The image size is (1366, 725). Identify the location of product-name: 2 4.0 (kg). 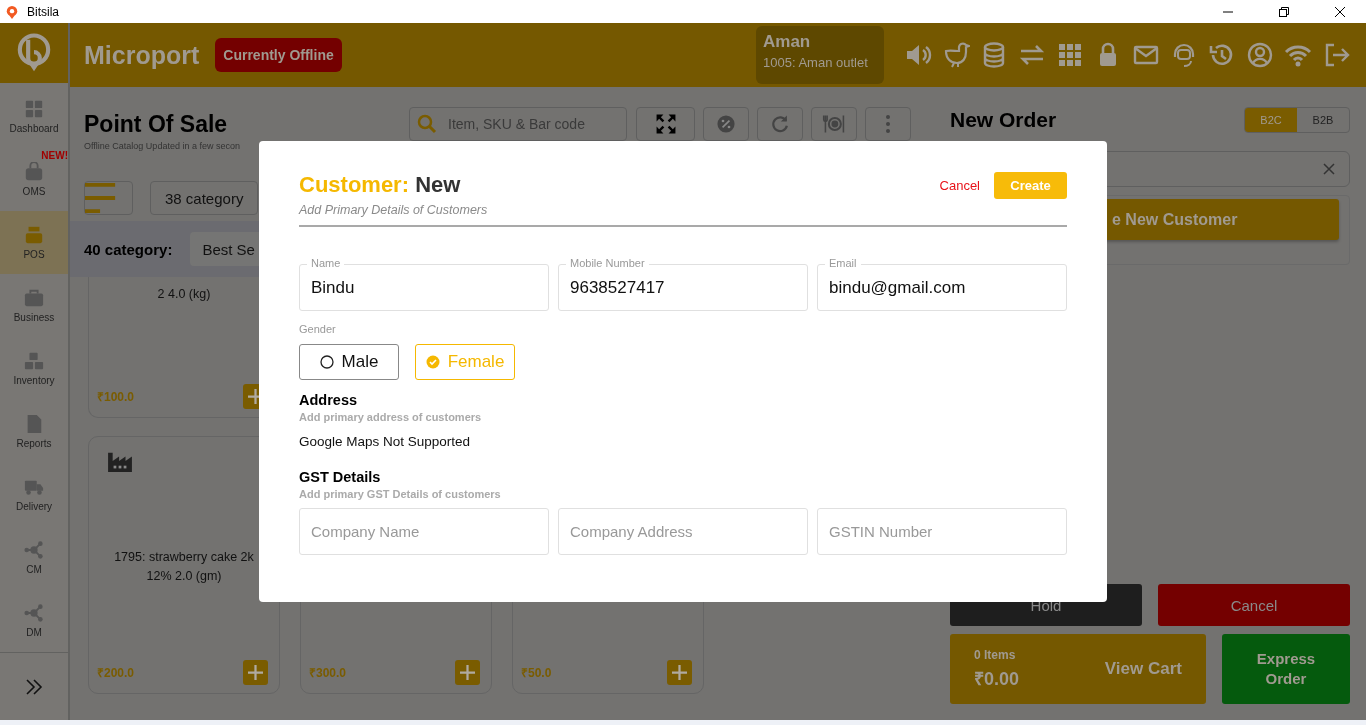
(184, 294).